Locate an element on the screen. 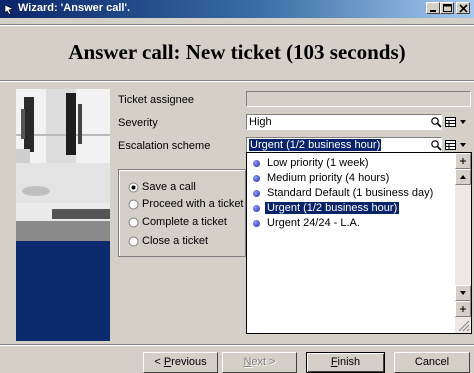 This screenshot has width=474, height=373. list-item-label: Urgent (1/2 business hour) is located at coordinates (332, 208).